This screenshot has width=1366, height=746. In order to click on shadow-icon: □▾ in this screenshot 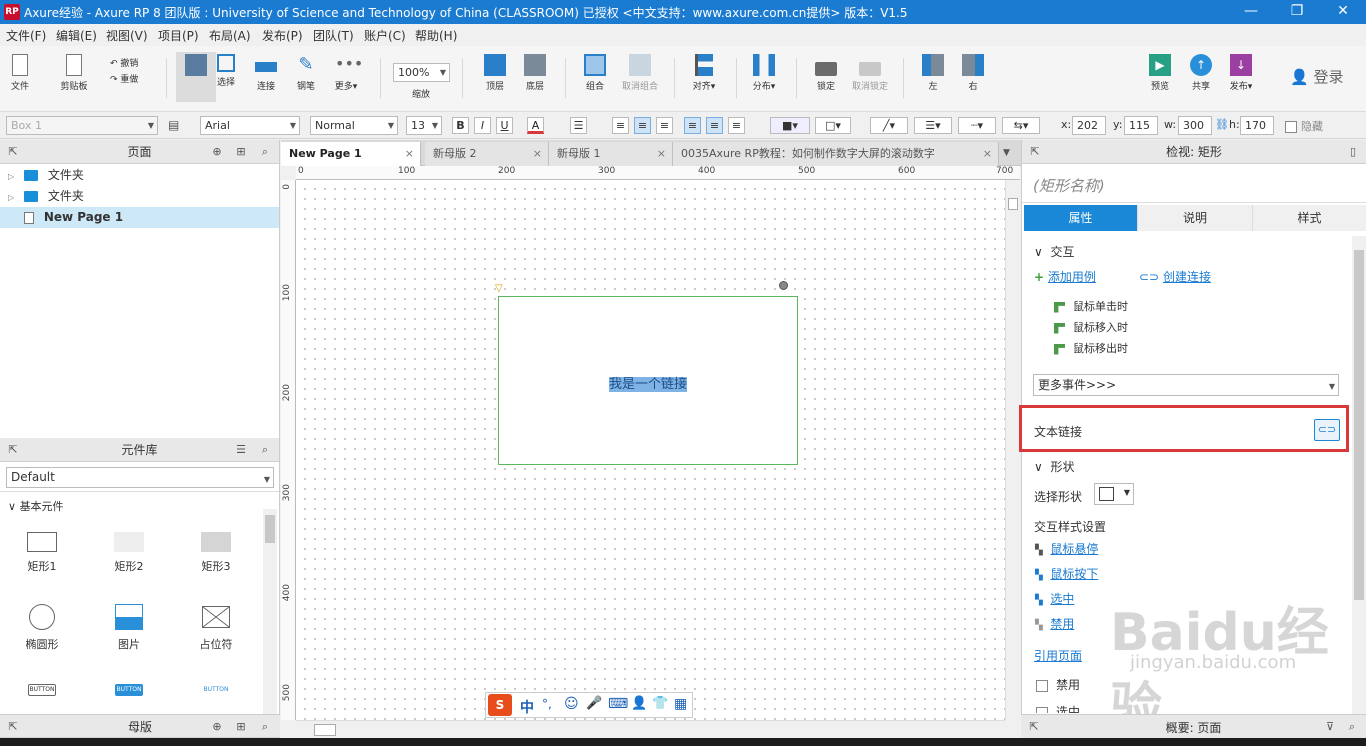, I will do `click(833, 125)`.